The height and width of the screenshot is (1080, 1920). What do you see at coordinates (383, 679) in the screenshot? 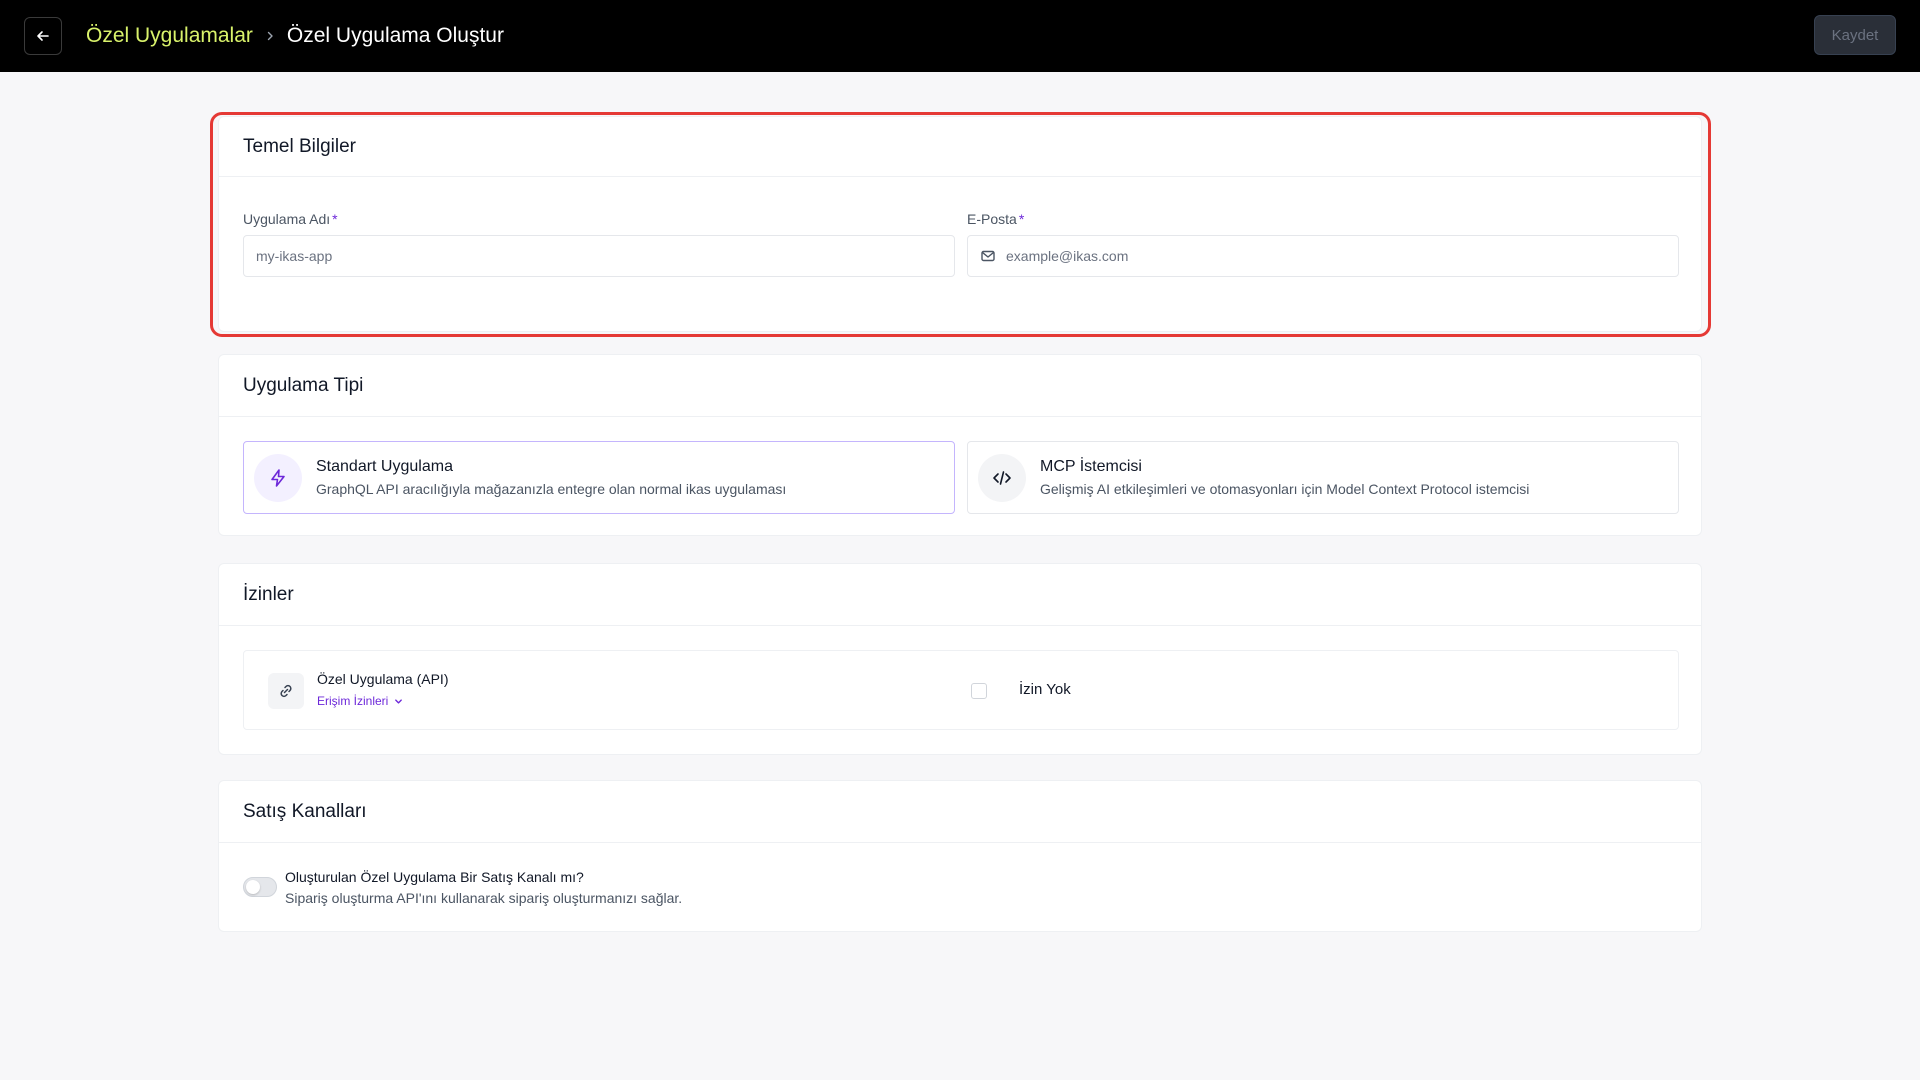
I see `permission-title: Özel Uygulama (API)` at bounding box center [383, 679].